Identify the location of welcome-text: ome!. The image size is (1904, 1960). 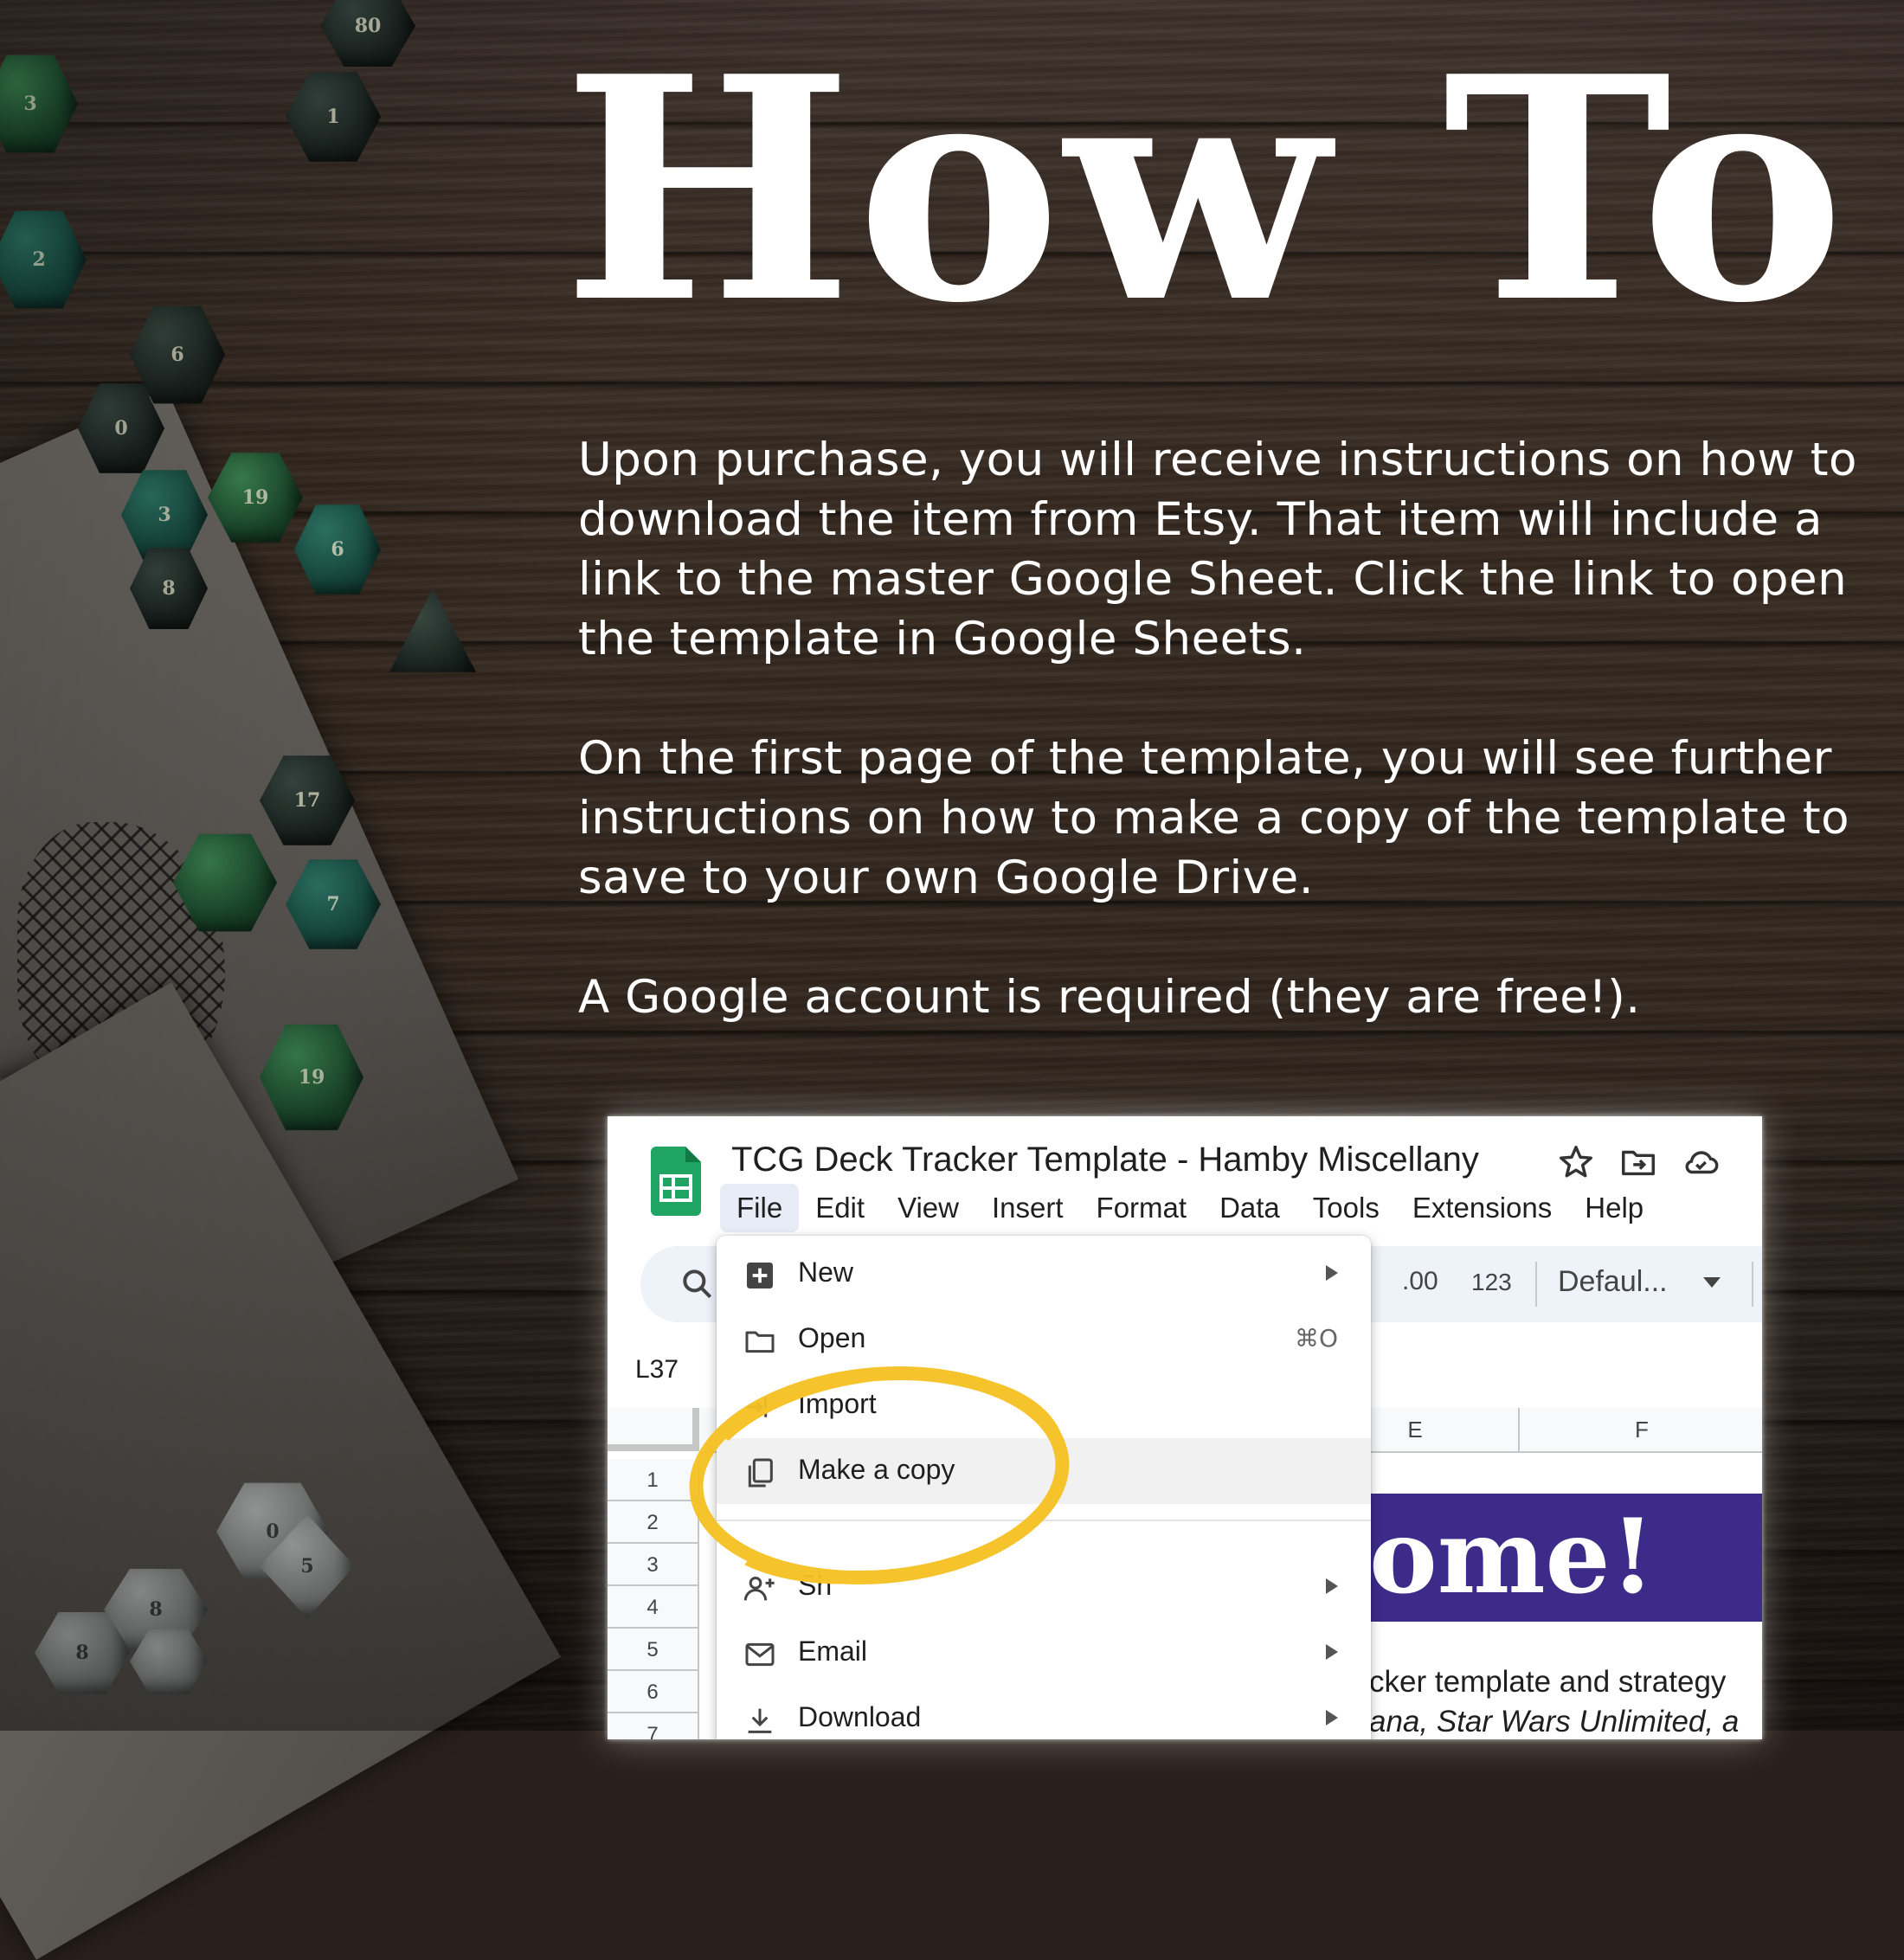
(1512, 1556).